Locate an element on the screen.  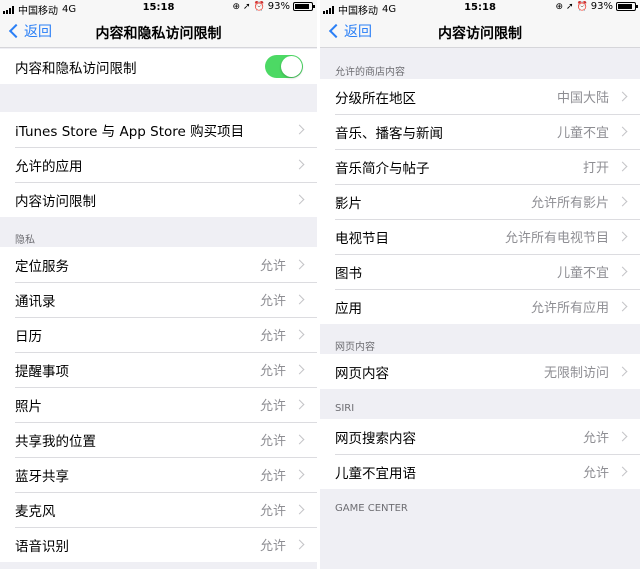
privacy-item-bluetooth: 蓝牙共享 允许 is located at coordinates (158, 474).